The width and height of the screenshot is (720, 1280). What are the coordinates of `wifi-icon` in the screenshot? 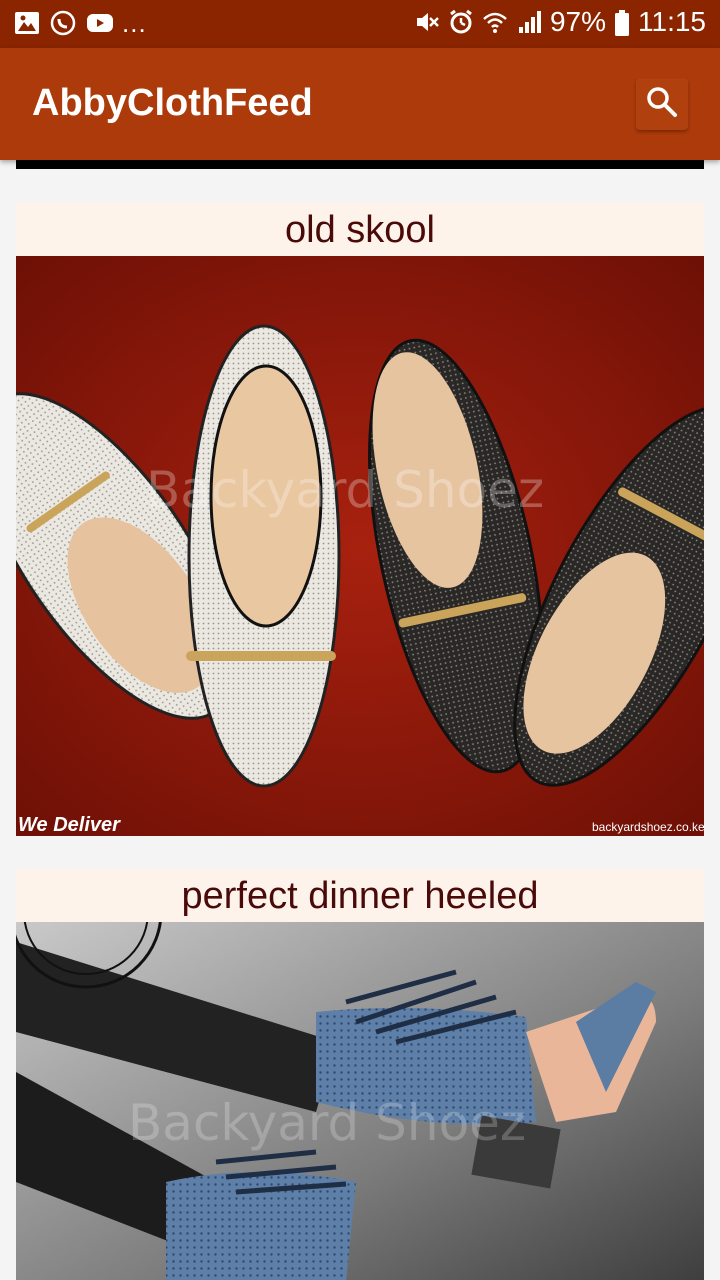 It's located at (495, 22).